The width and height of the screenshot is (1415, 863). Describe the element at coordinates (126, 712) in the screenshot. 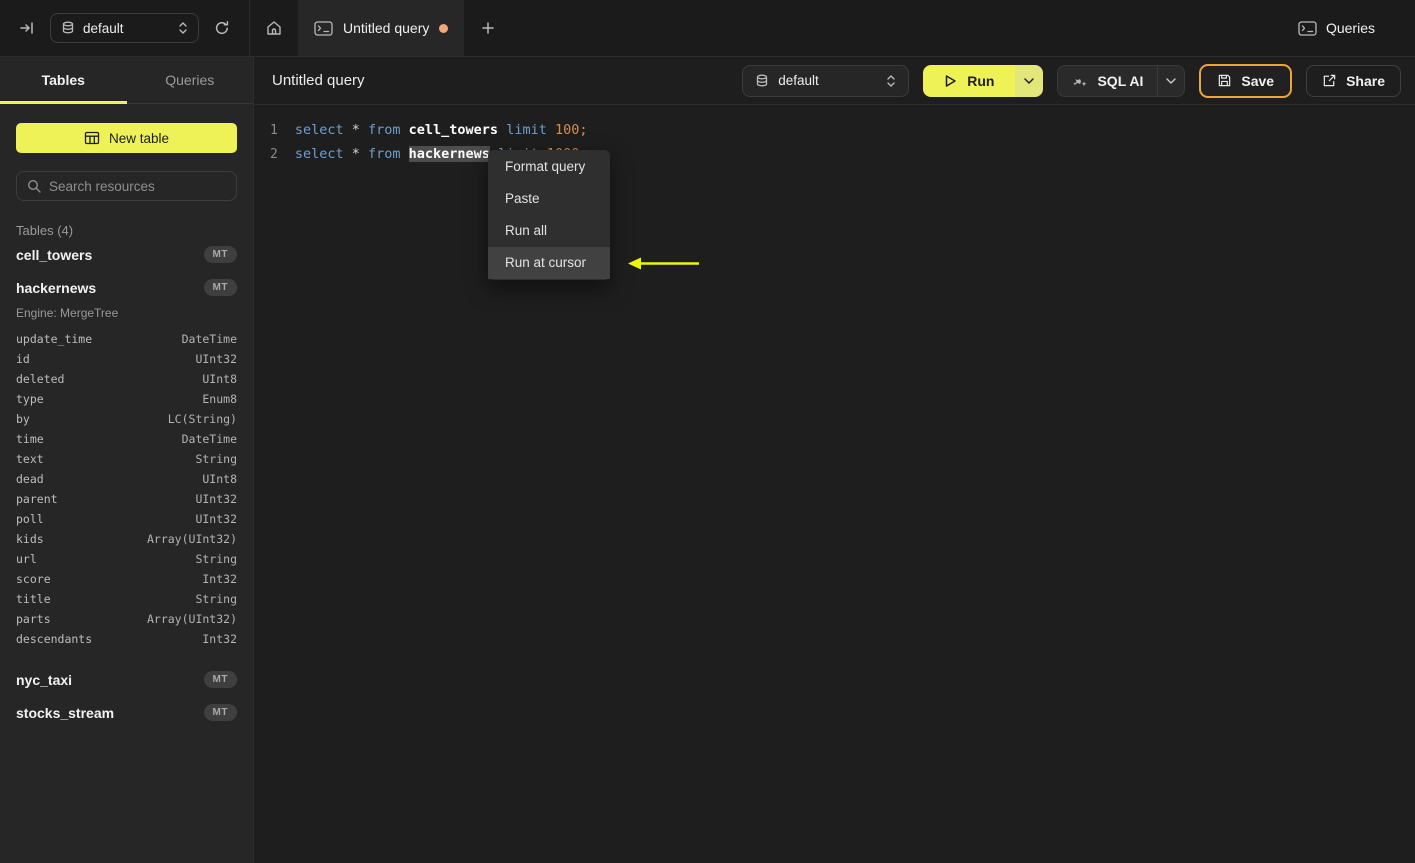

I see `table-row: stocks_stream MT` at that location.